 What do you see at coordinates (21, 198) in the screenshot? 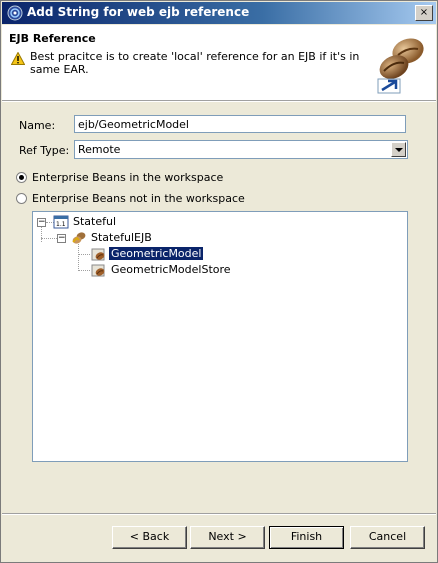
I see `radio-not-in-workspace` at bounding box center [21, 198].